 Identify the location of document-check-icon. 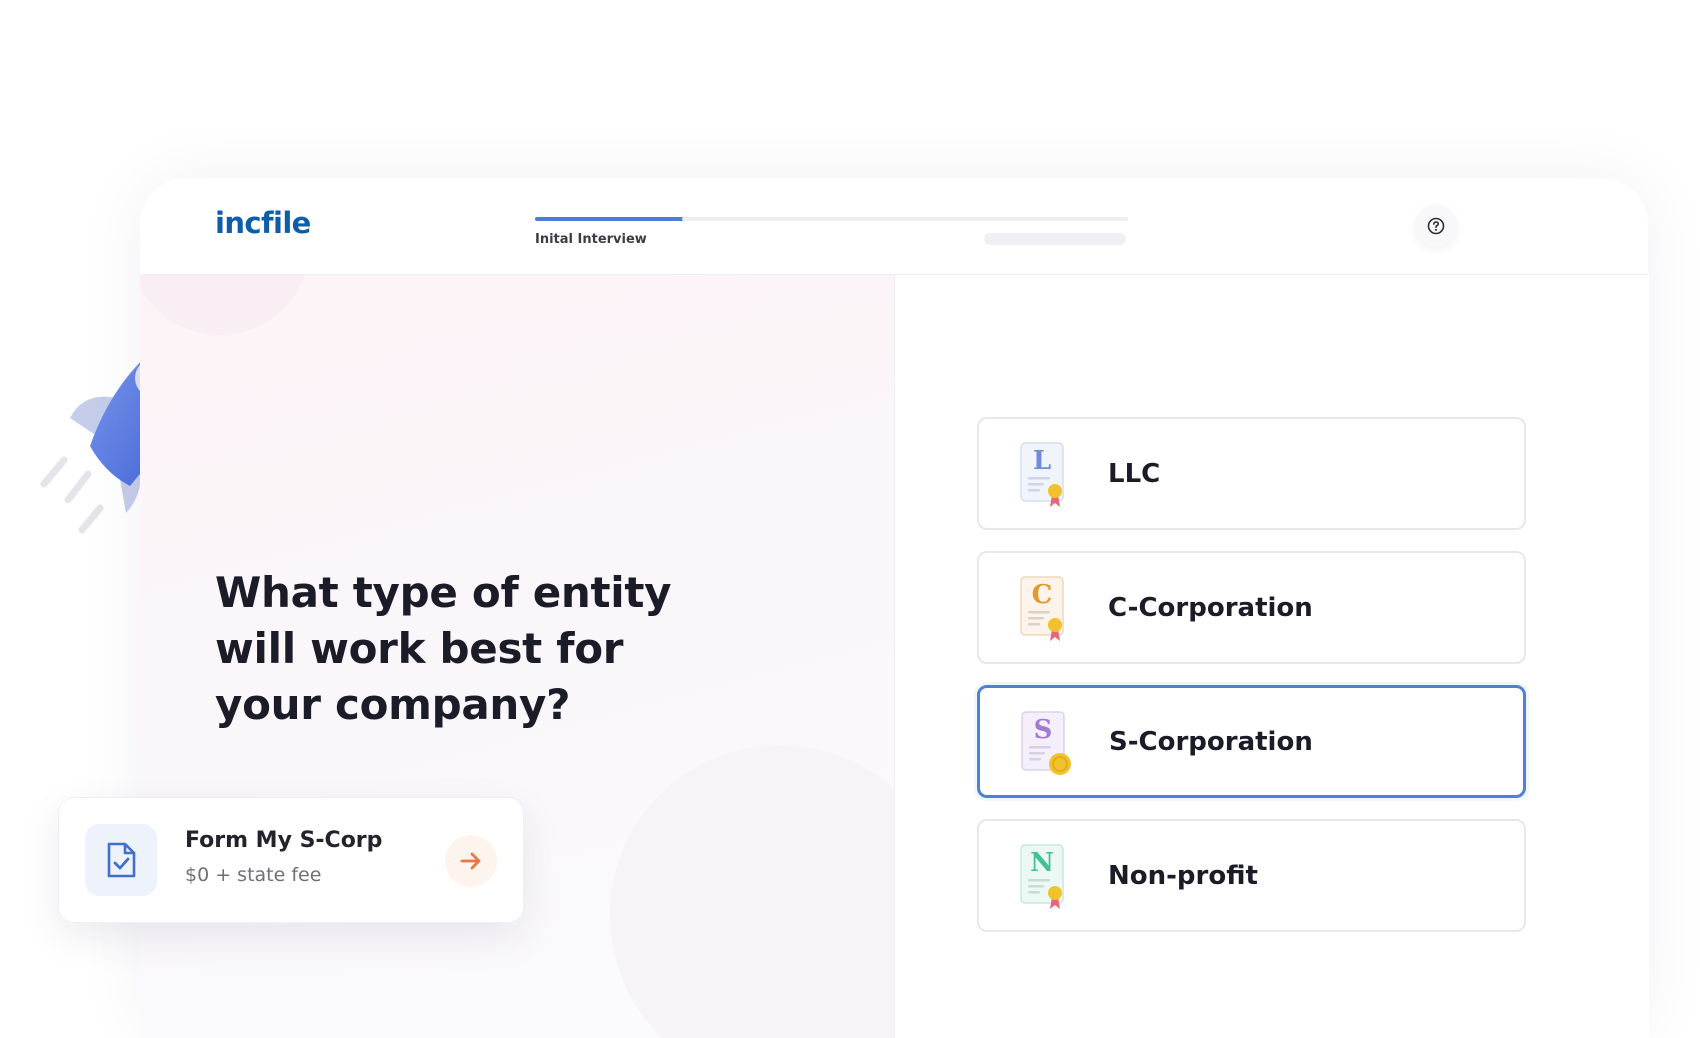
(121, 860).